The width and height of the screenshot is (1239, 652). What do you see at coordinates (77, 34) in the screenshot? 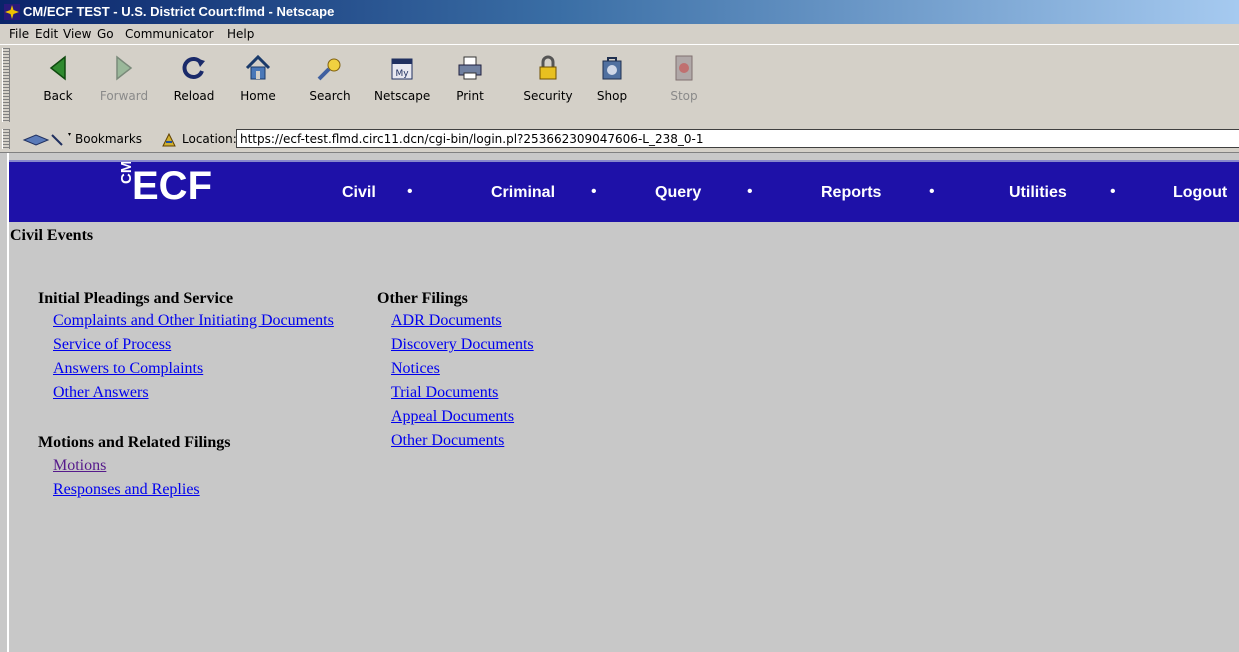
I see `menu-view: View` at bounding box center [77, 34].